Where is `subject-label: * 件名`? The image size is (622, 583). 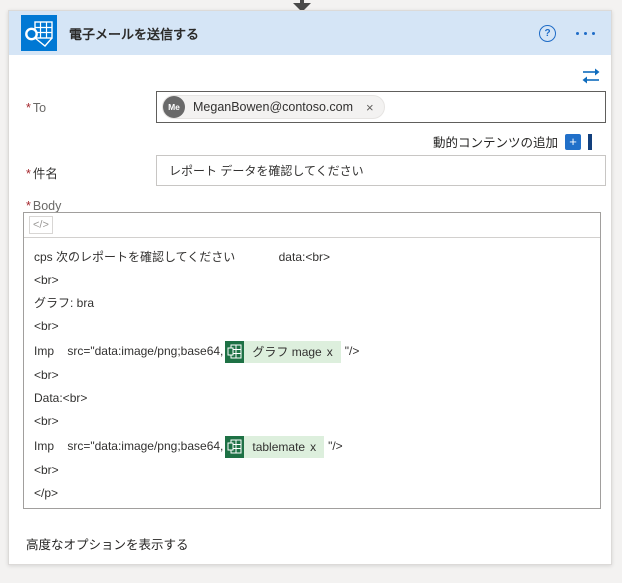
subject-label: * 件名 is located at coordinates (42, 172).